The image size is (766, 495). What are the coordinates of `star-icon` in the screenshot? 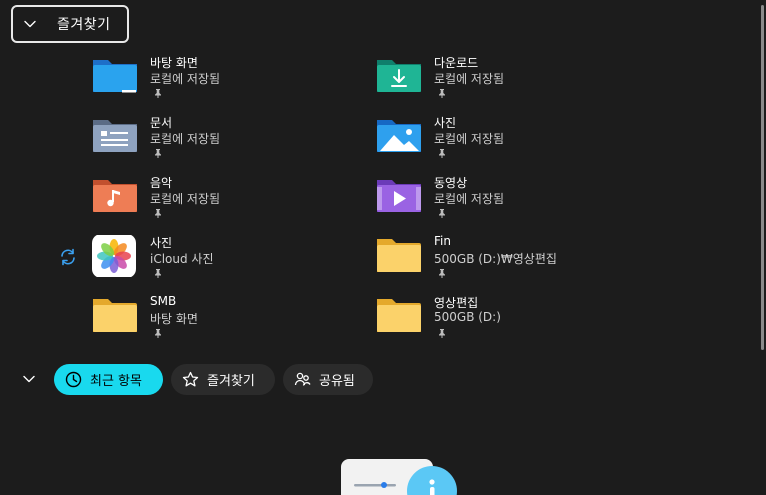 It's located at (190, 379).